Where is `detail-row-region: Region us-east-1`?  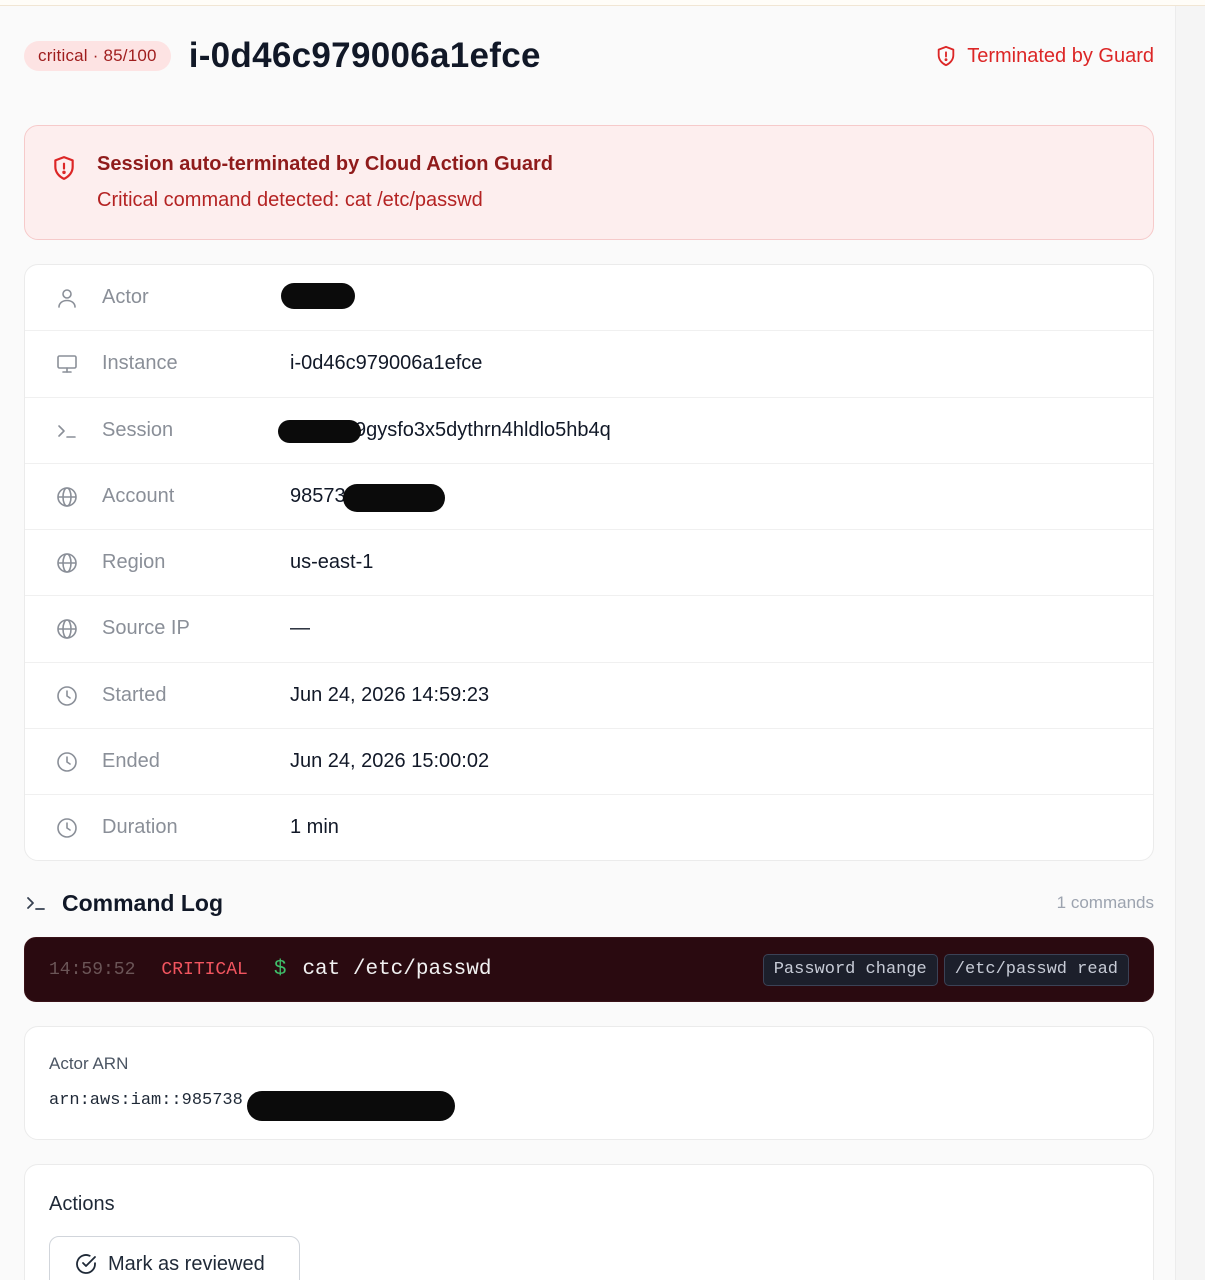 detail-row-region: Region us-east-1 is located at coordinates (589, 563).